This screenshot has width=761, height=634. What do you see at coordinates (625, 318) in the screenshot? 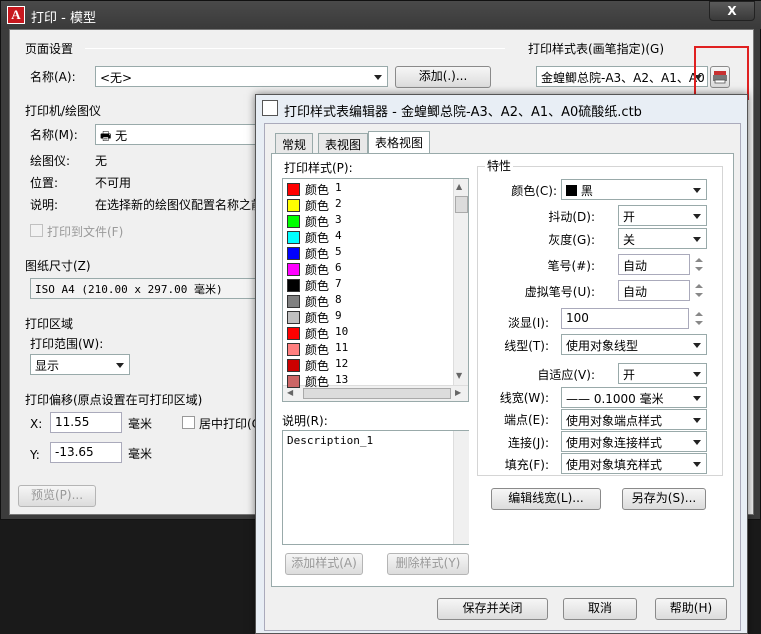
I see `screening-input: 100` at bounding box center [625, 318].